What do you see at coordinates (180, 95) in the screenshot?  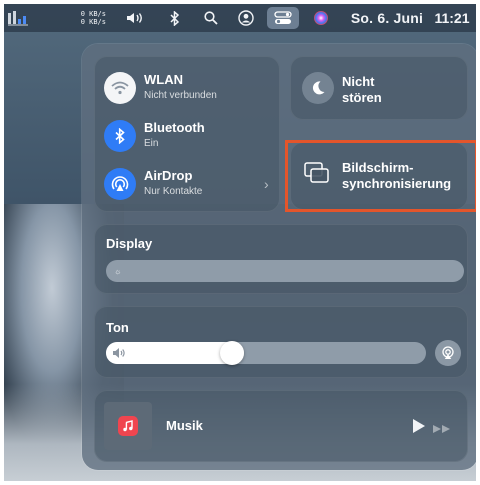 I see `wlan-status: Nicht verbunden` at bounding box center [180, 95].